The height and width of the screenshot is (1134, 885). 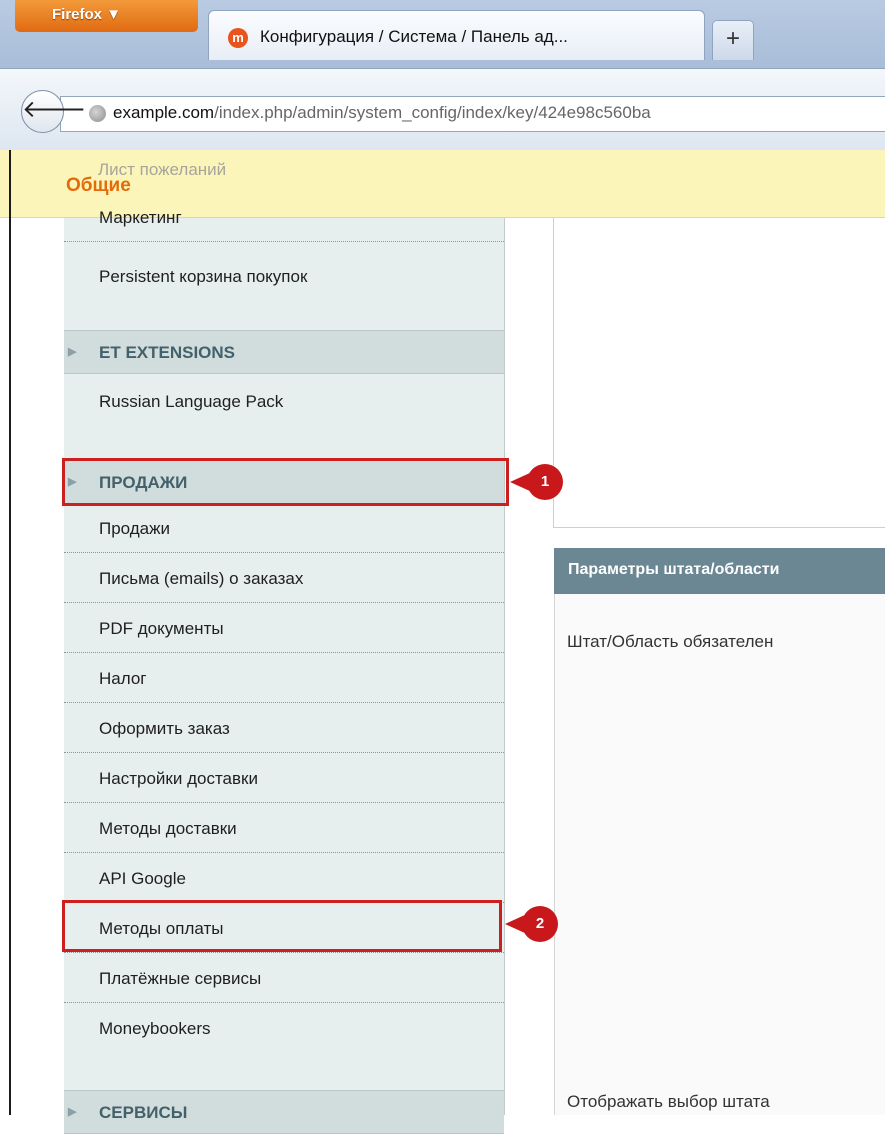 I want to click on dropdown-arrow-icon: ▼, so click(x=114, y=14).